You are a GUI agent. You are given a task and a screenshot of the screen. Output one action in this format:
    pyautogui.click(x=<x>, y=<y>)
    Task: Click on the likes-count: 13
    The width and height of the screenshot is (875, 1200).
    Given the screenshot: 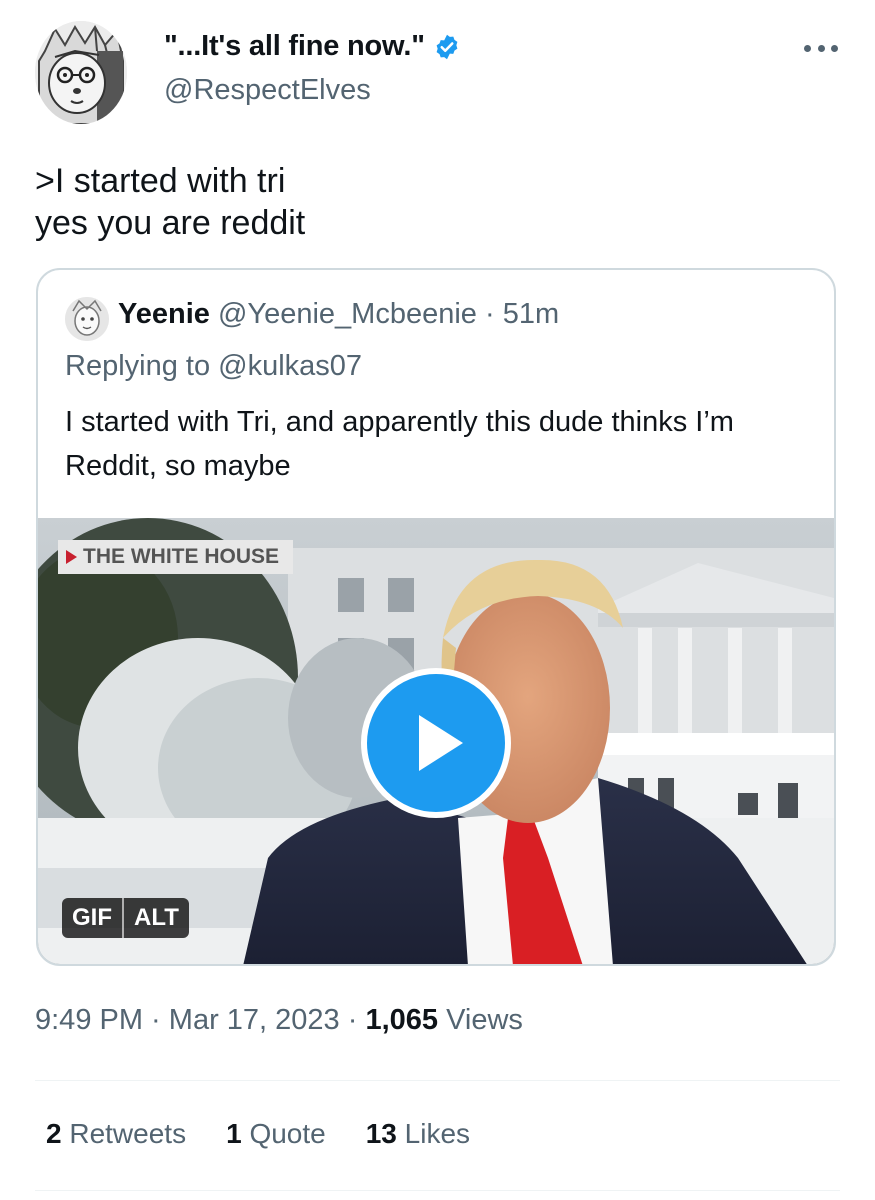 What is the action you would take?
    pyautogui.click(x=381, y=1133)
    